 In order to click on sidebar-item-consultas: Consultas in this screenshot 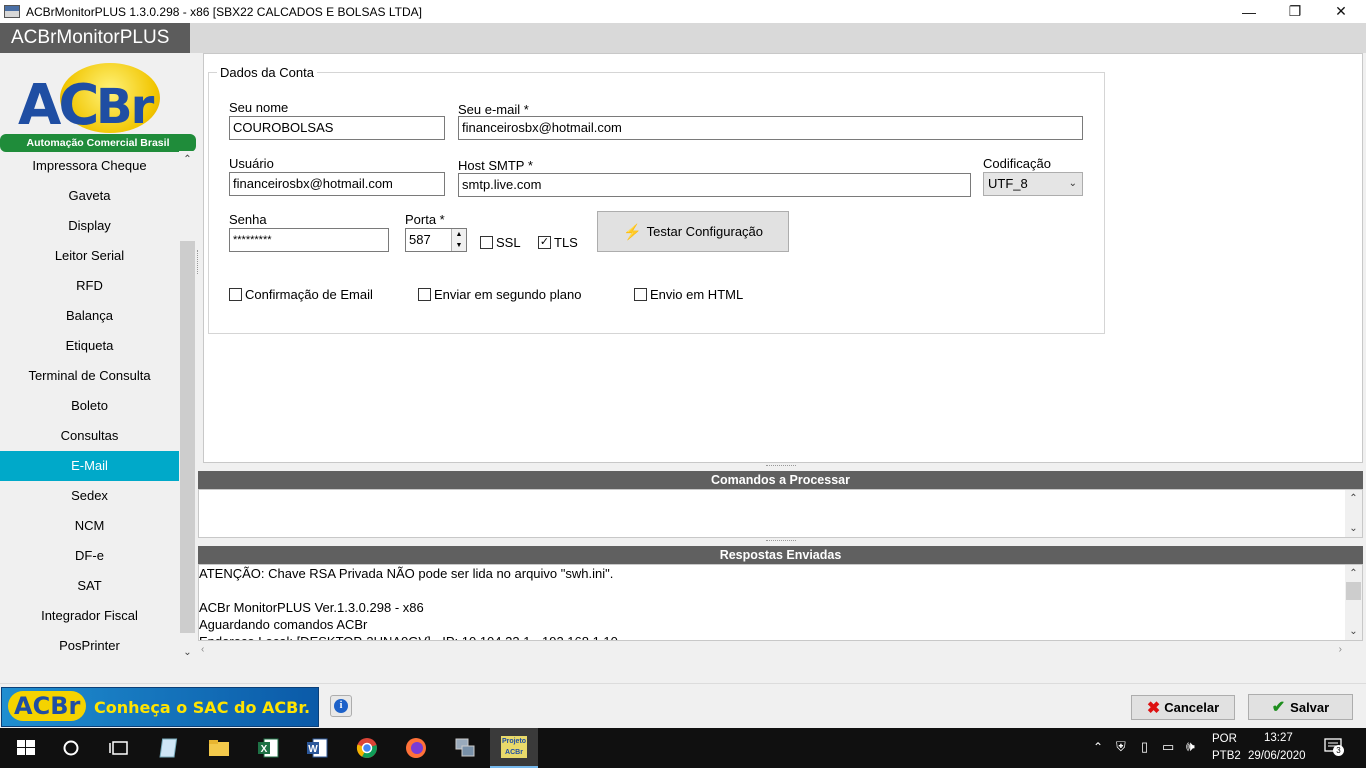, I will do `click(89, 436)`.